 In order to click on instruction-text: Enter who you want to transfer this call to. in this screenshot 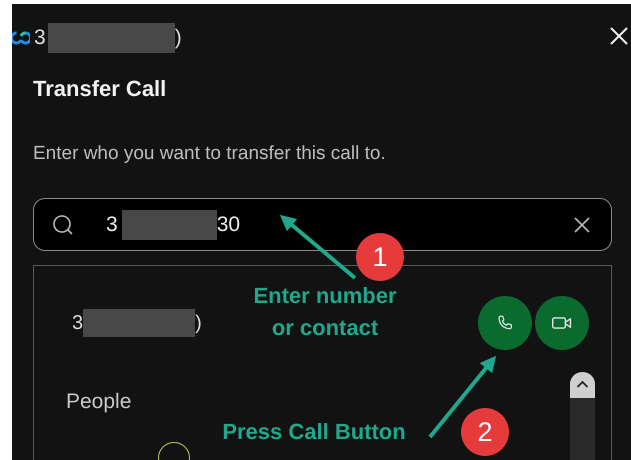, I will do `click(210, 154)`.